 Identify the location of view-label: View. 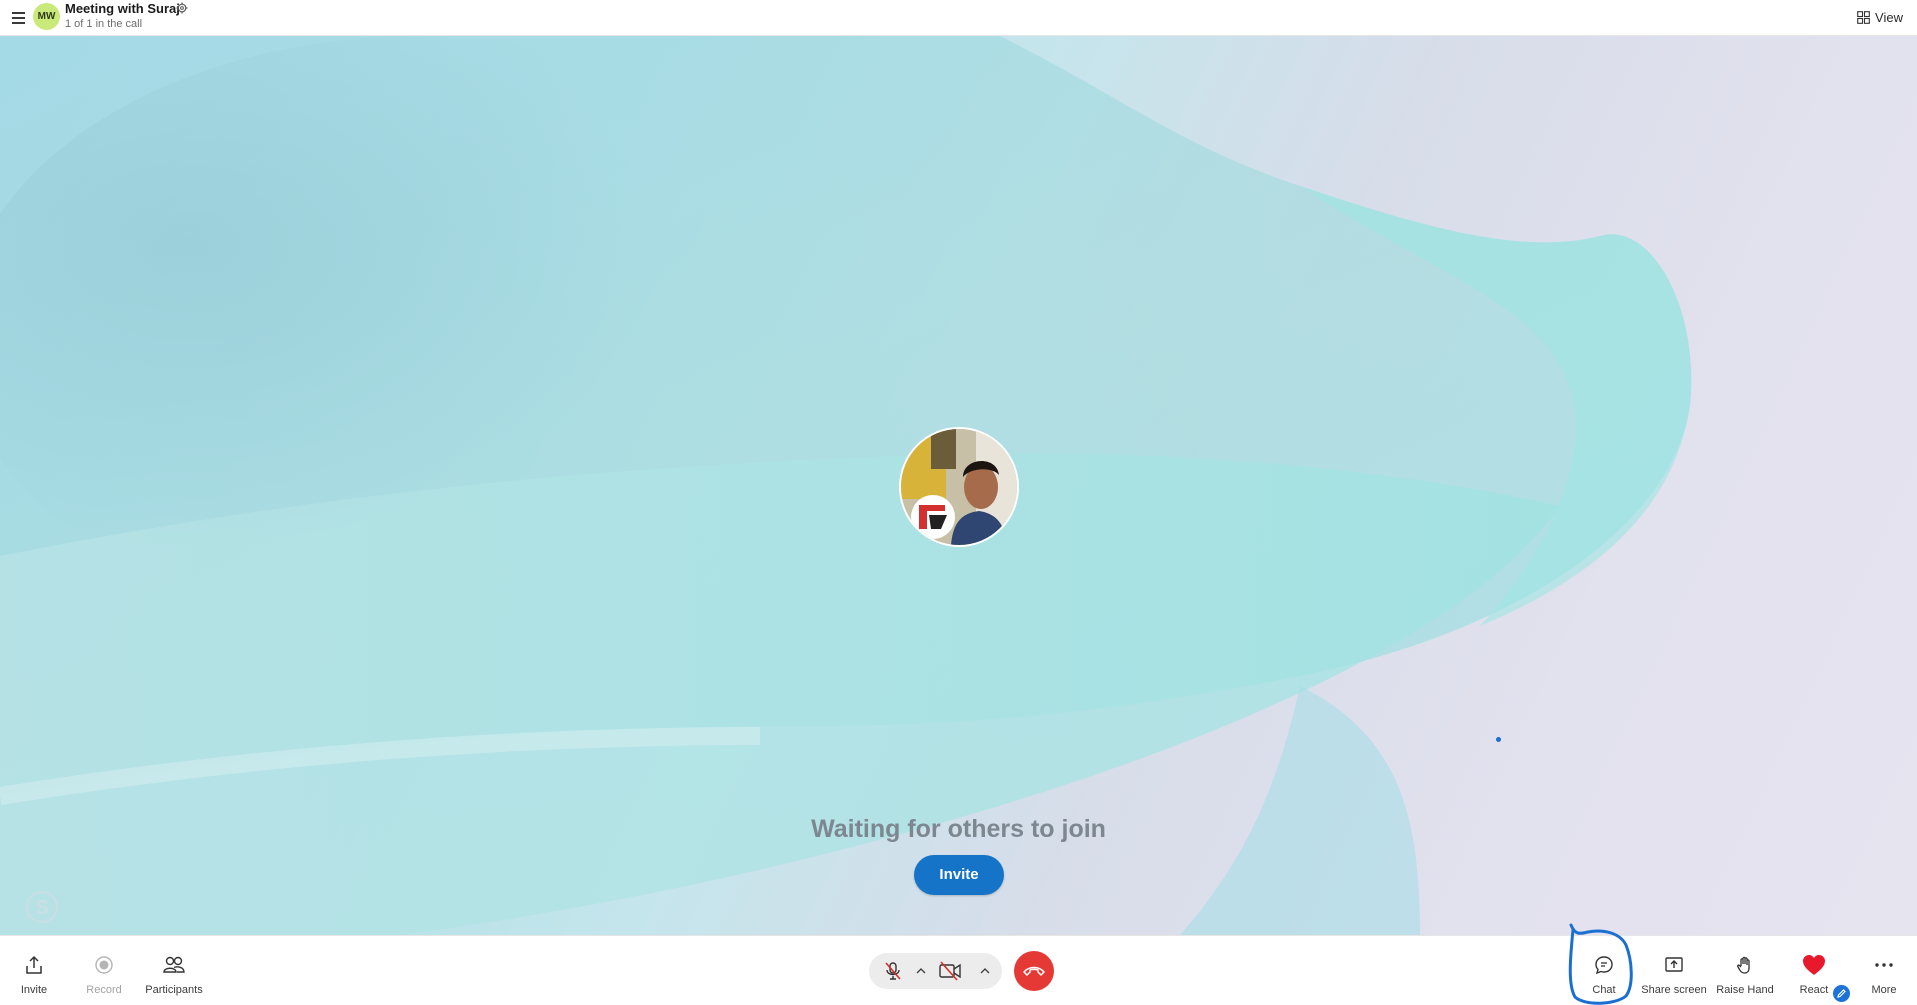
(1889, 17).